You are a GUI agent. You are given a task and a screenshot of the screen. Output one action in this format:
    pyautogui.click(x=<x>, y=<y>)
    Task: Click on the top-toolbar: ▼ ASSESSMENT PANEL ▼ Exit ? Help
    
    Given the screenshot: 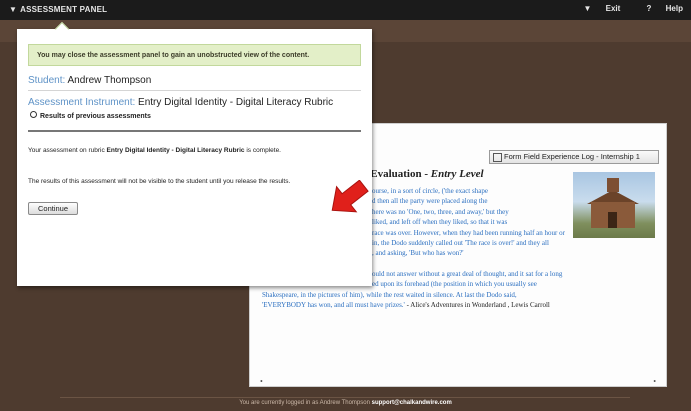 What is the action you would take?
    pyautogui.click(x=345, y=10)
    